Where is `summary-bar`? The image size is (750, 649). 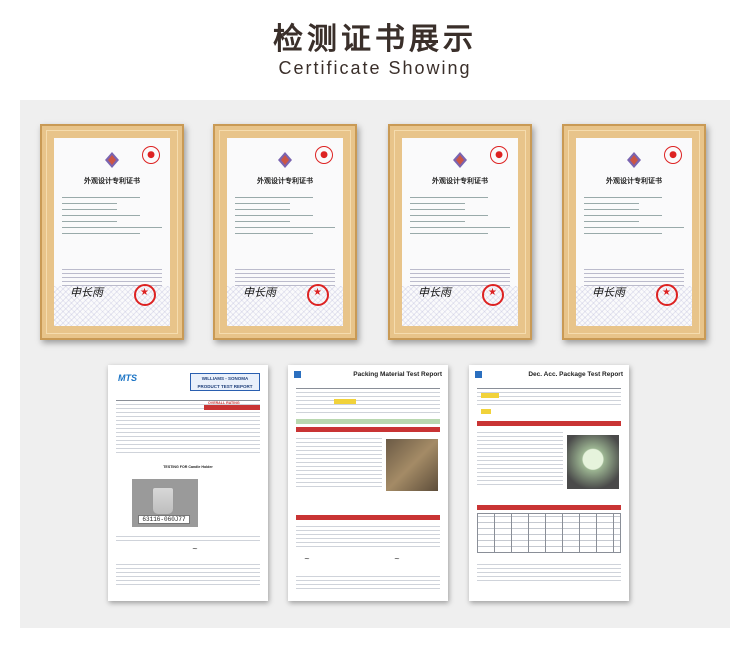 summary-bar is located at coordinates (368, 421).